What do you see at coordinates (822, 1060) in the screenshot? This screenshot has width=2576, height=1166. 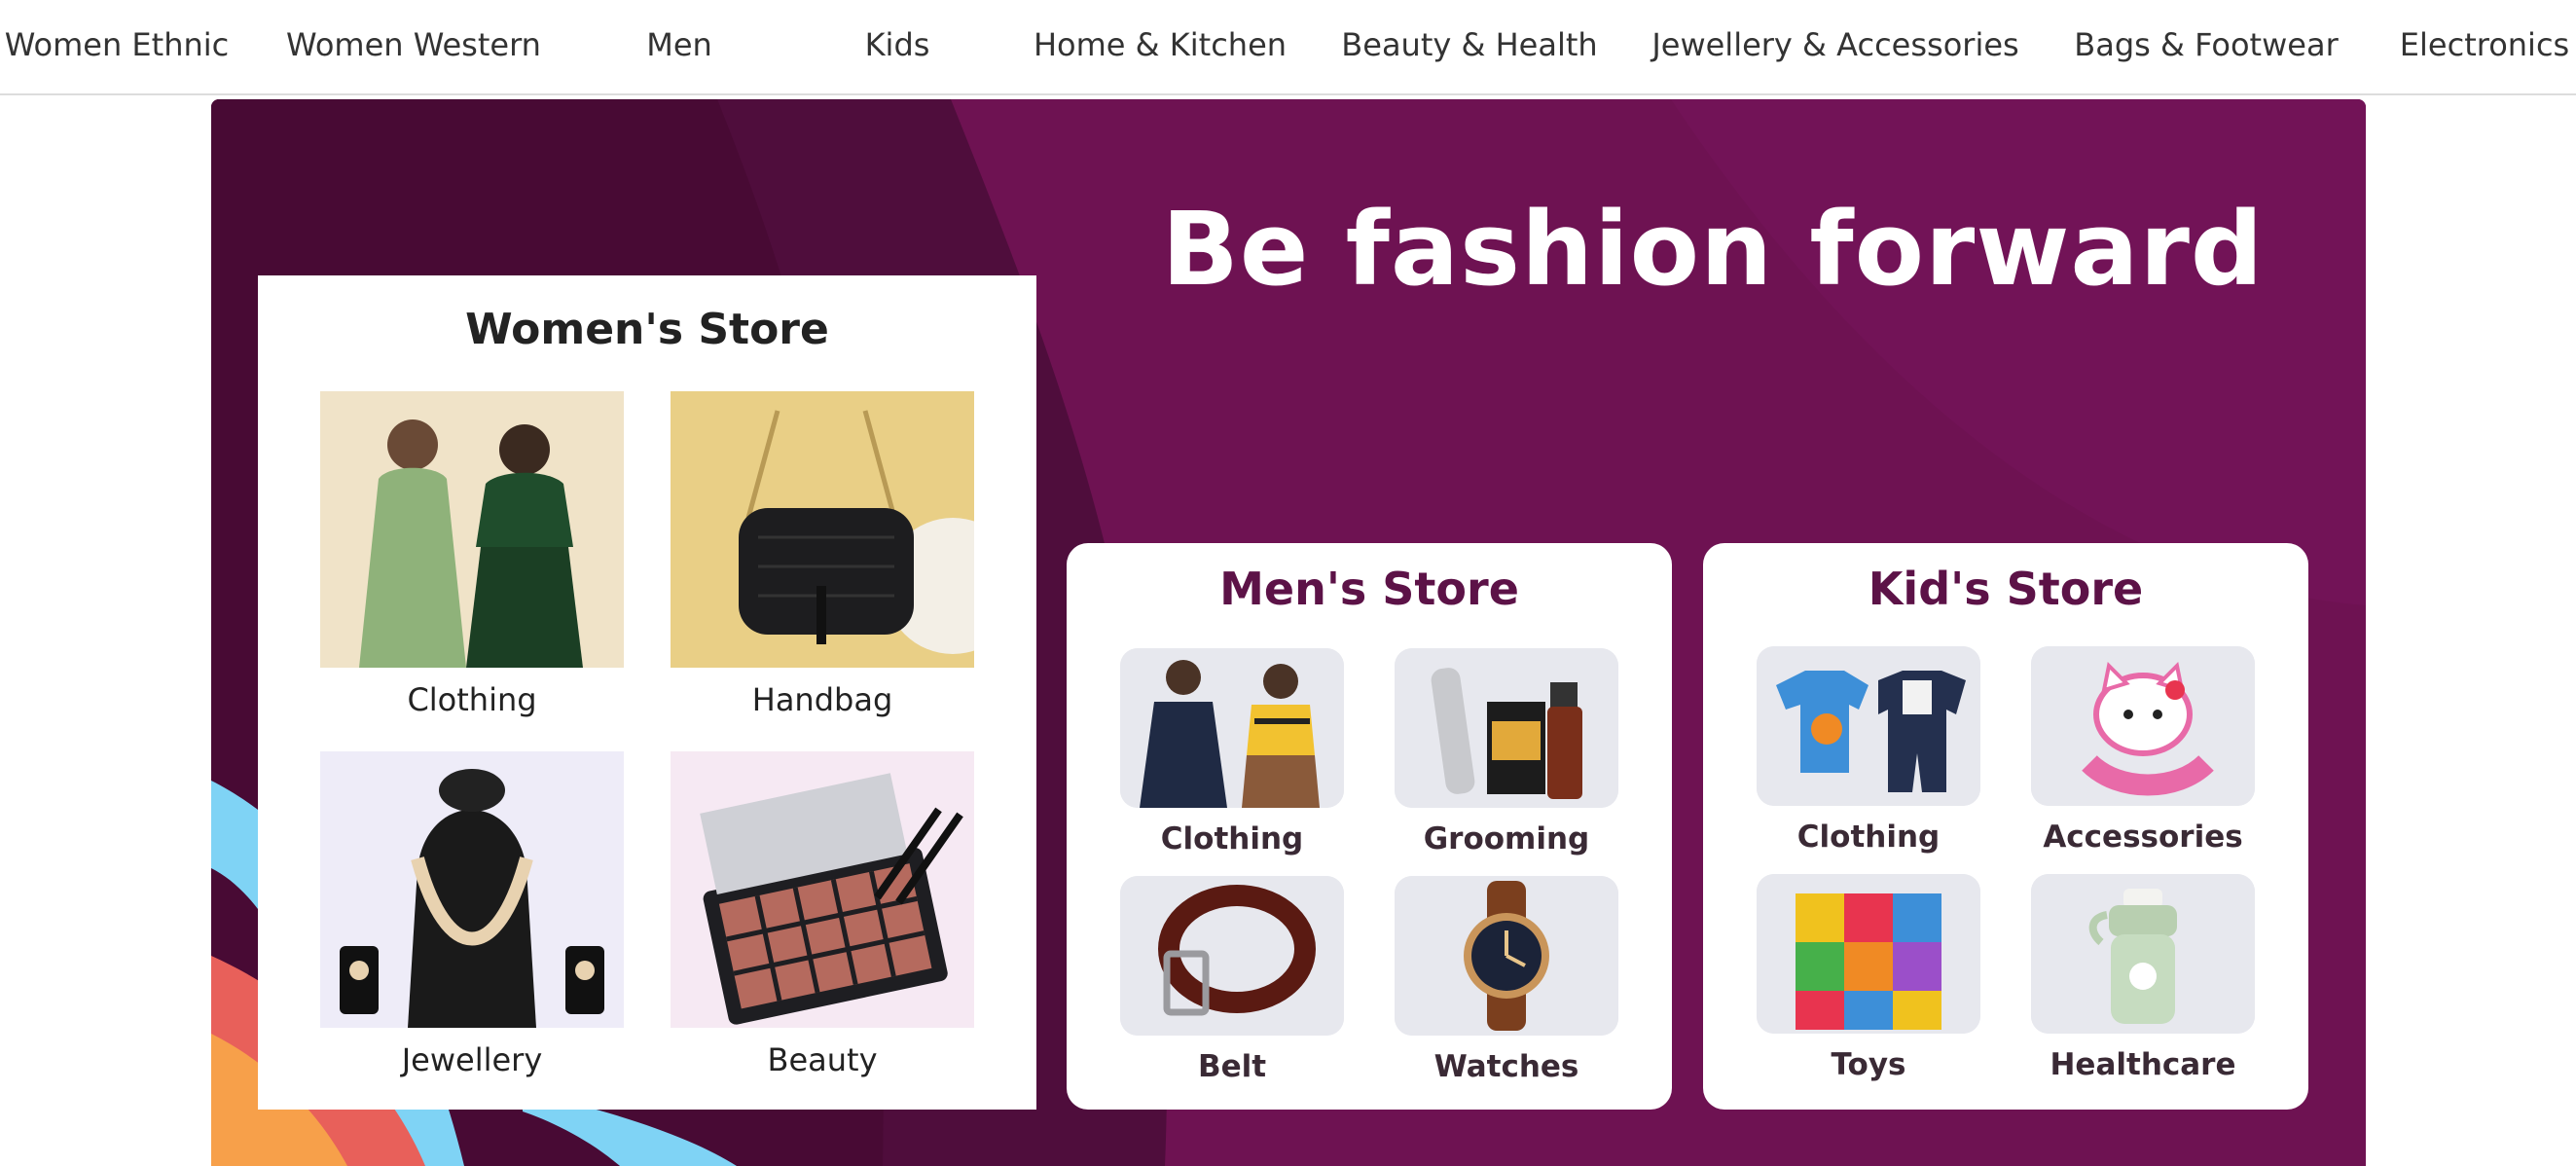 I see `beauty-label: Beauty` at bounding box center [822, 1060].